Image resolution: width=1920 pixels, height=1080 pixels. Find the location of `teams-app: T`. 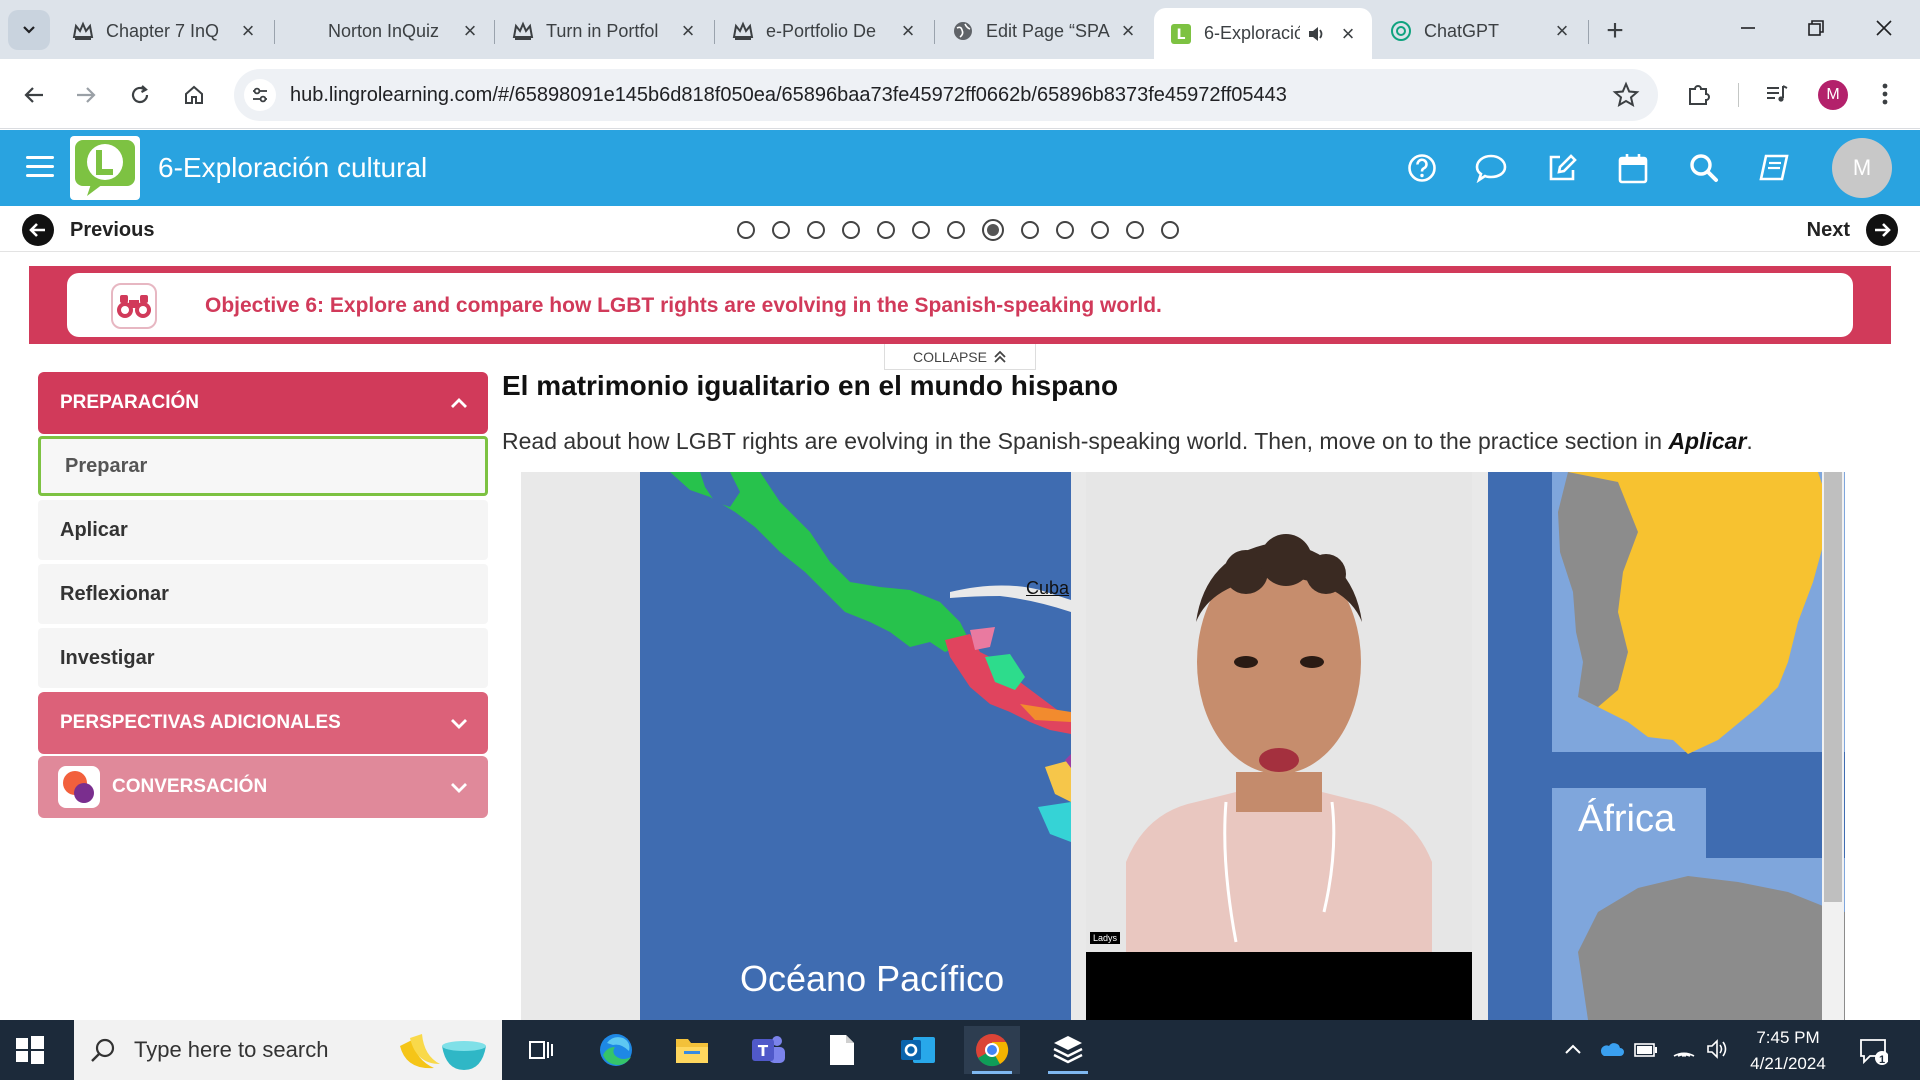

teams-app: T is located at coordinates (768, 1050).